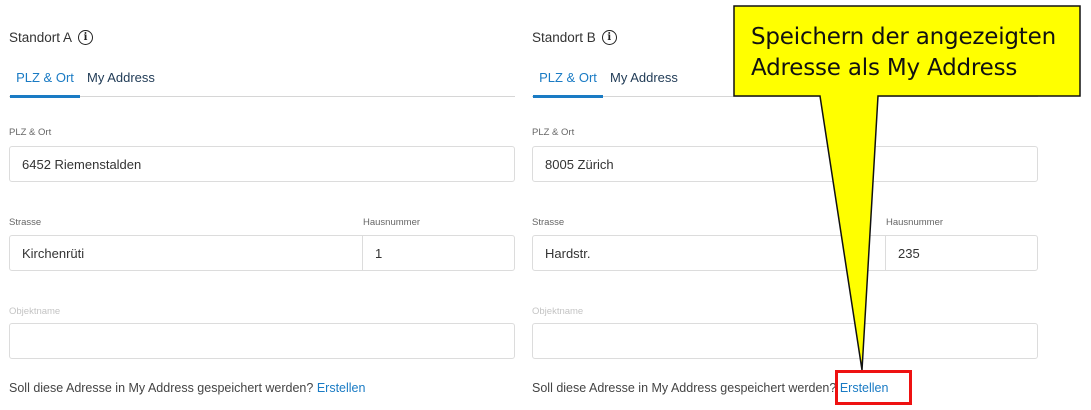 This screenshot has height=410, width=1091. What do you see at coordinates (903, 37) in the screenshot?
I see `callout-text-line1: Speichern der angezeigten` at bounding box center [903, 37].